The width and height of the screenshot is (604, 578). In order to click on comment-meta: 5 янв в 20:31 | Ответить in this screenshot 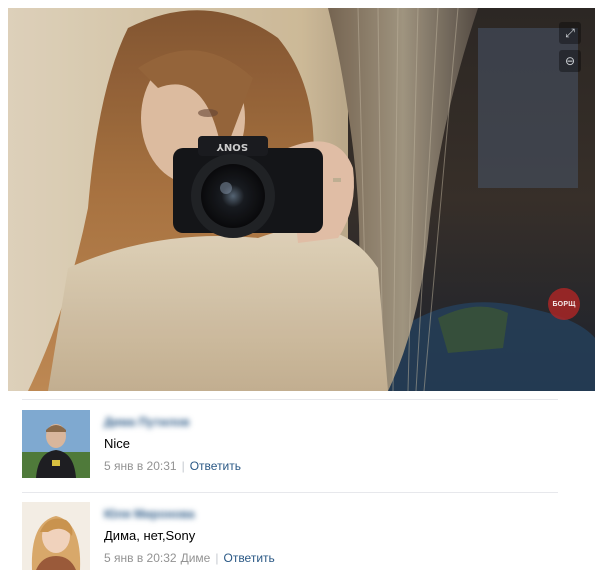, I will do `click(172, 466)`.